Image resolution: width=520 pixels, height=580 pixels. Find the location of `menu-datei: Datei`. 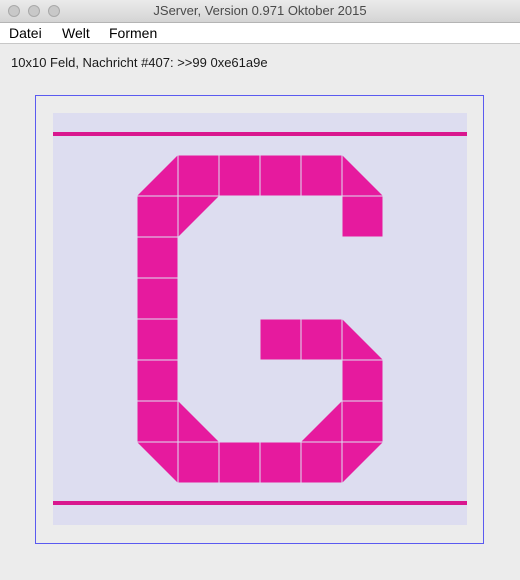

menu-datei: Datei is located at coordinates (25, 33).